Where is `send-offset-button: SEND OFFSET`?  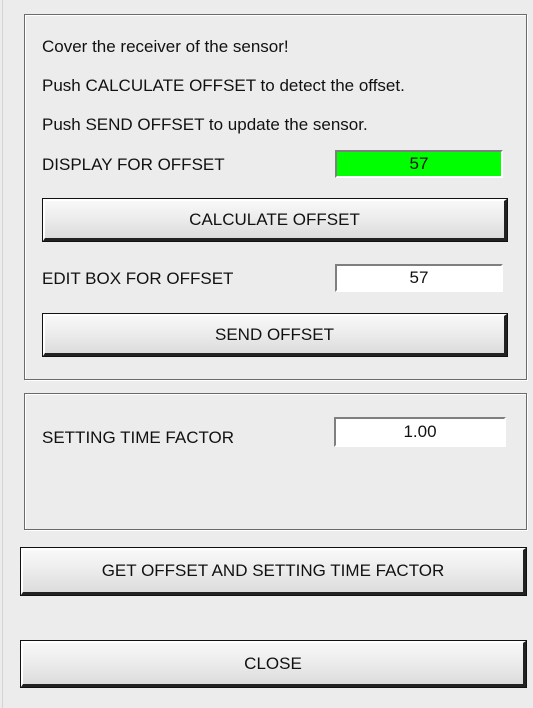 send-offset-button: SEND OFFSET is located at coordinates (275, 335).